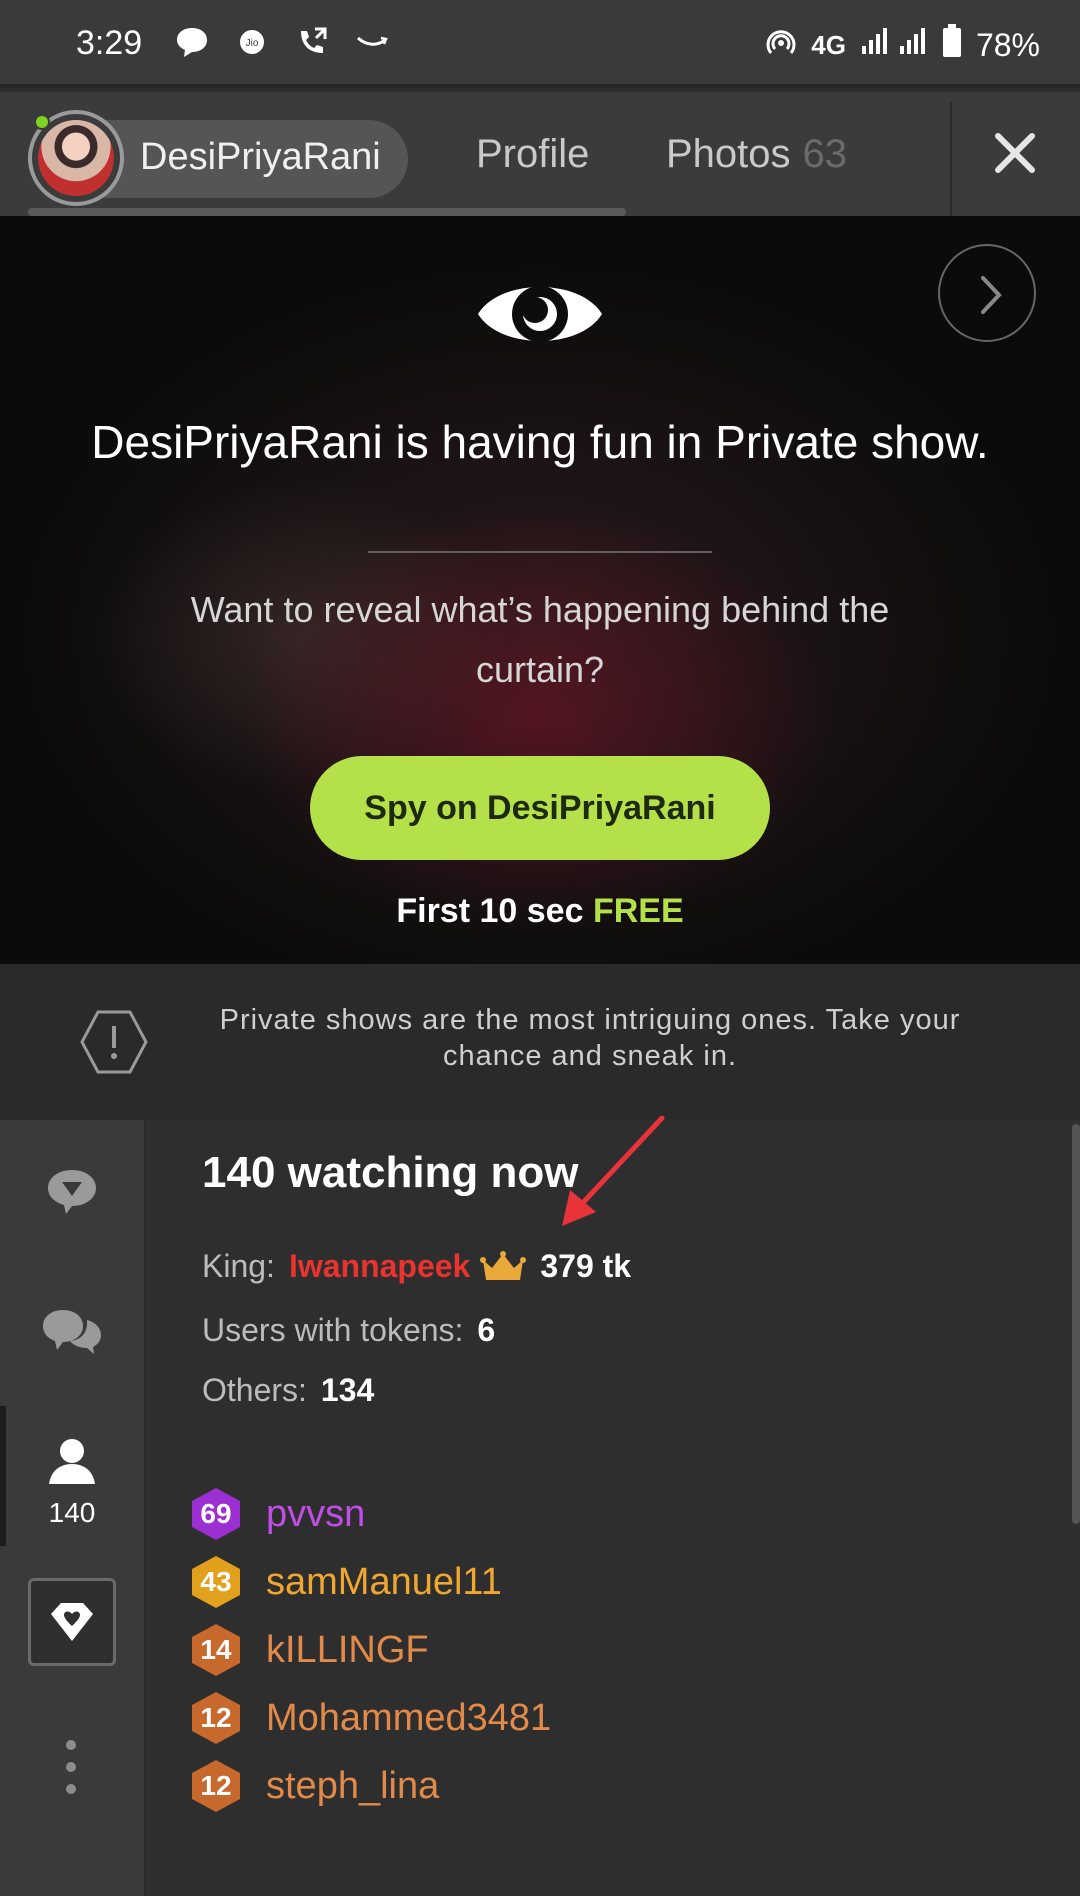 Image resolution: width=1080 pixels, height=1896 pixels. I want to click on tab-photos-label: Photos, so click(728, 154).